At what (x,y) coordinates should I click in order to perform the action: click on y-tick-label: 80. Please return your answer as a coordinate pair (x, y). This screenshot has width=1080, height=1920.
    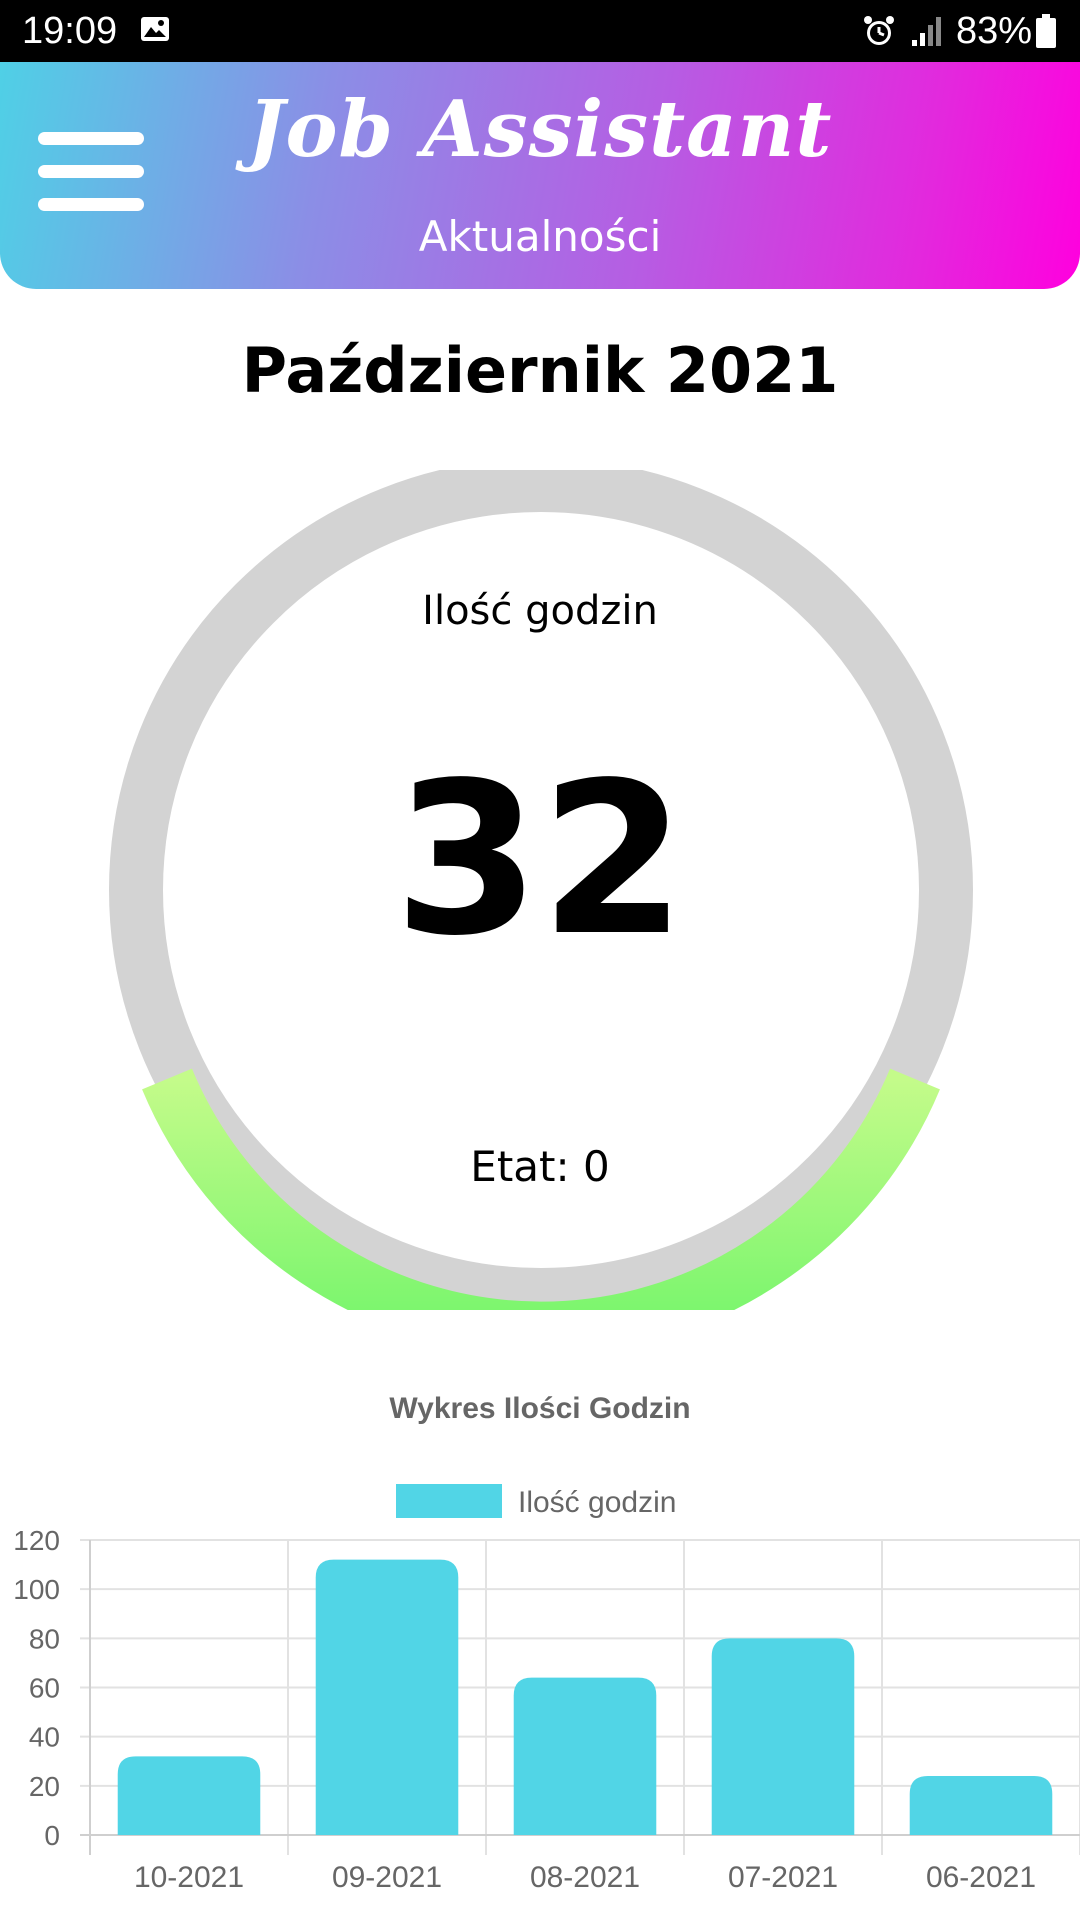
    Looking at the image, I should click on (44, 1638).